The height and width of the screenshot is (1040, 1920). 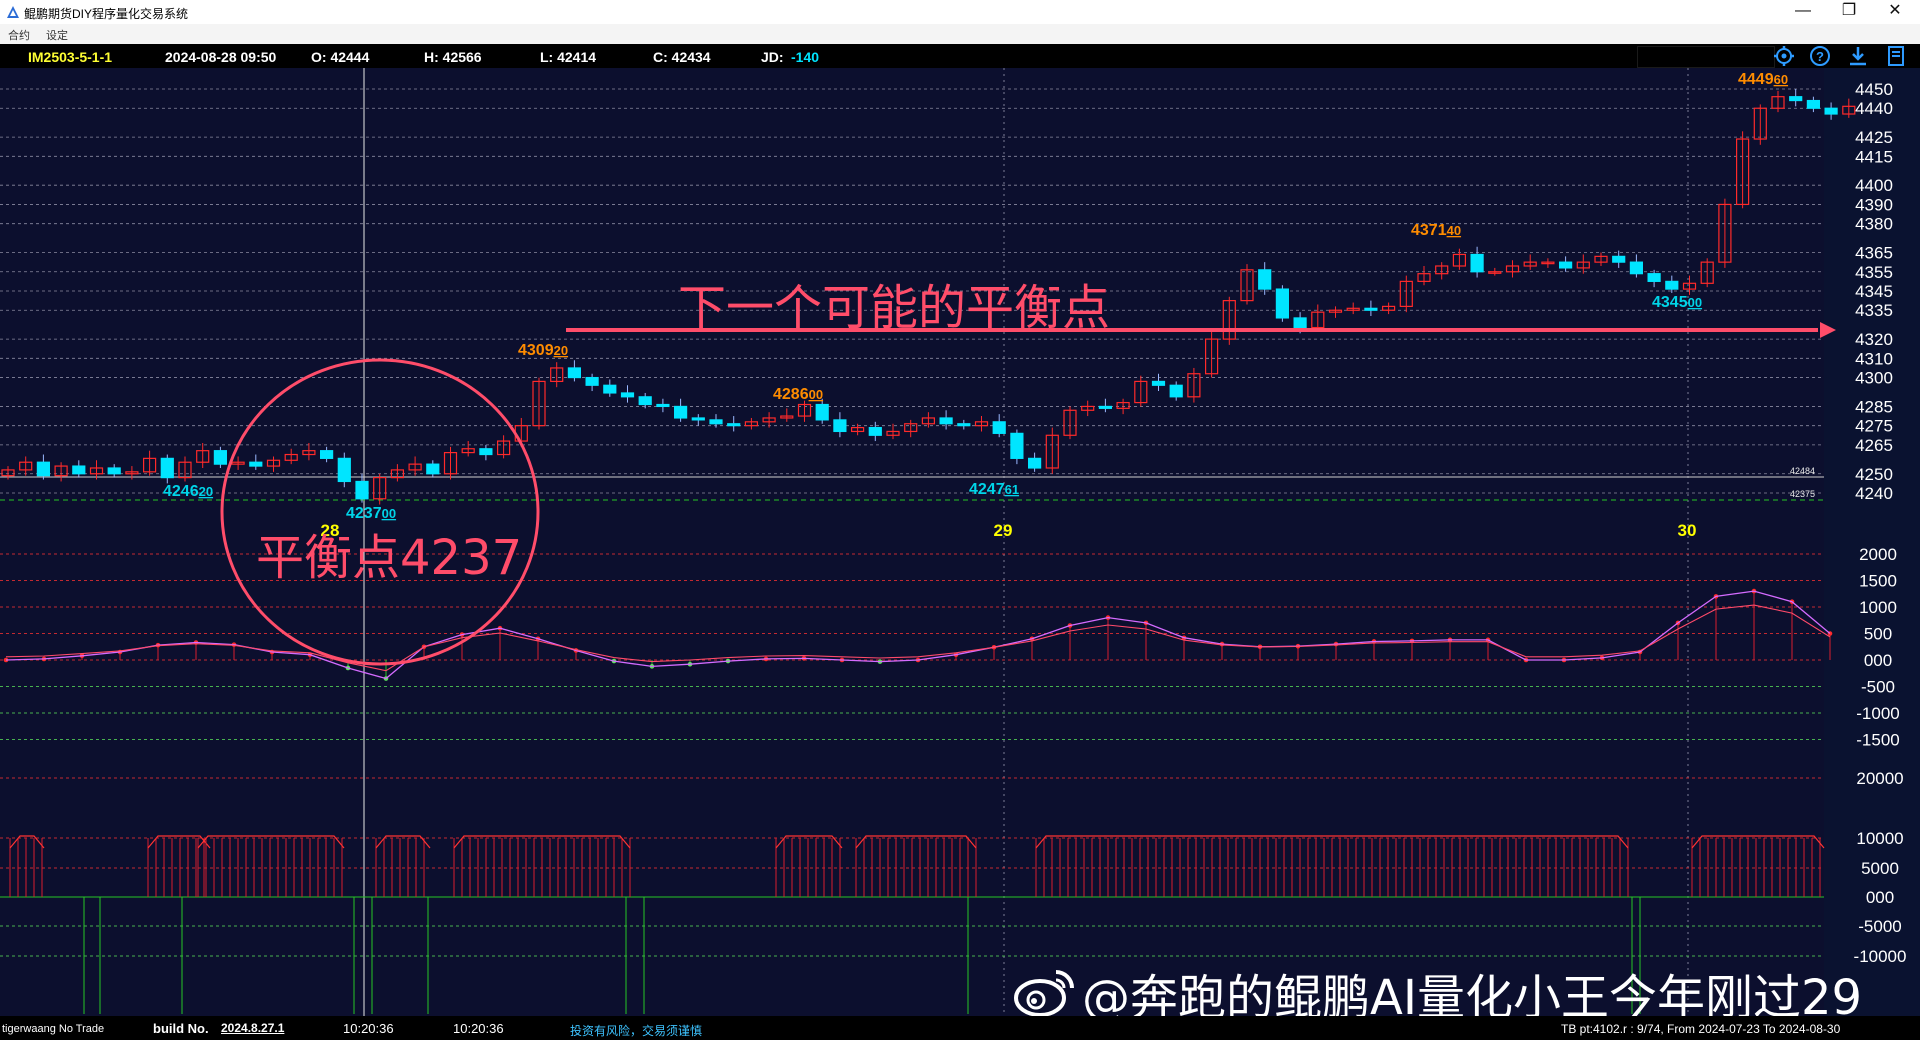 What do you see at coordinates (253, 1028) in the screenshot?
I see `build-number: 2024.8.27.1` at bounding box center [253, 1028].